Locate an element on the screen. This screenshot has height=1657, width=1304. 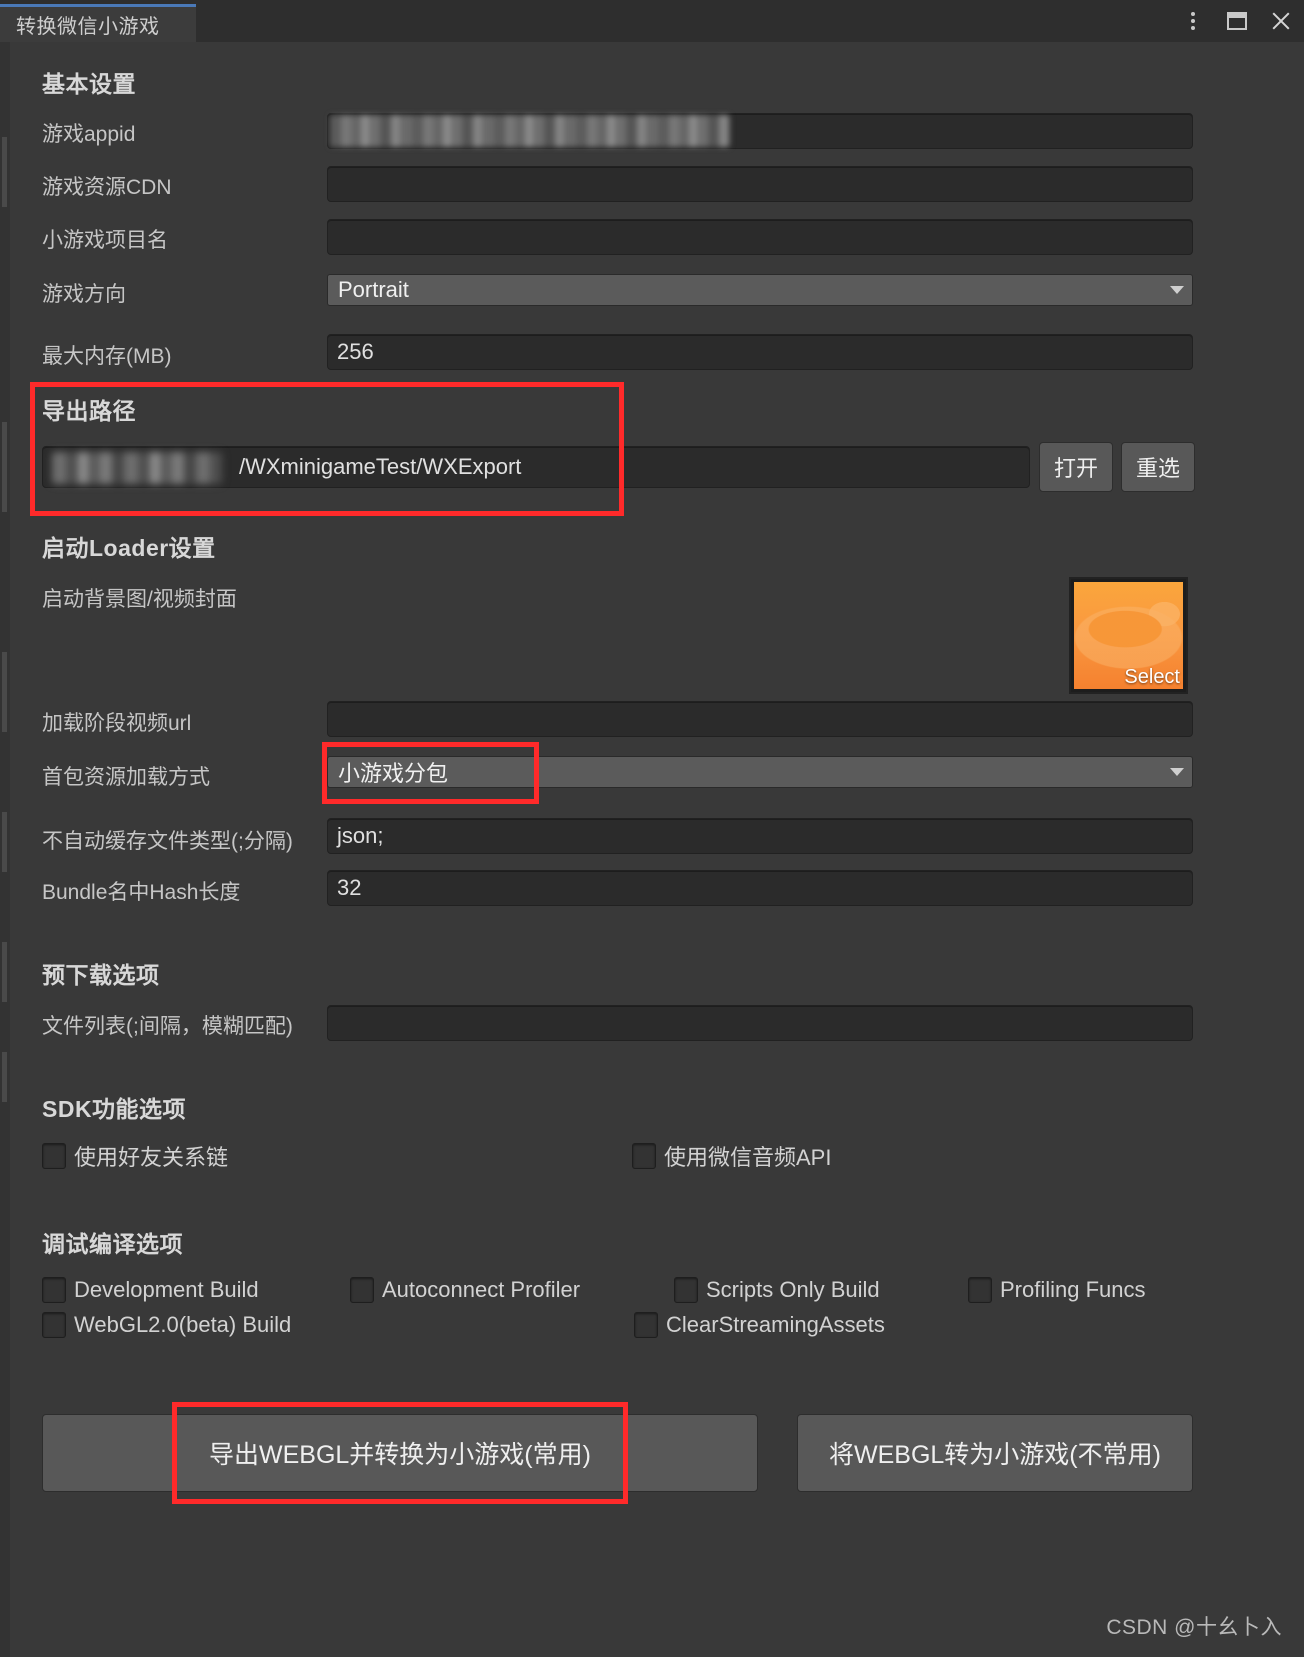
label-first-pack-mode: 首包资源加载方式 is located at coordinates (126, 777).